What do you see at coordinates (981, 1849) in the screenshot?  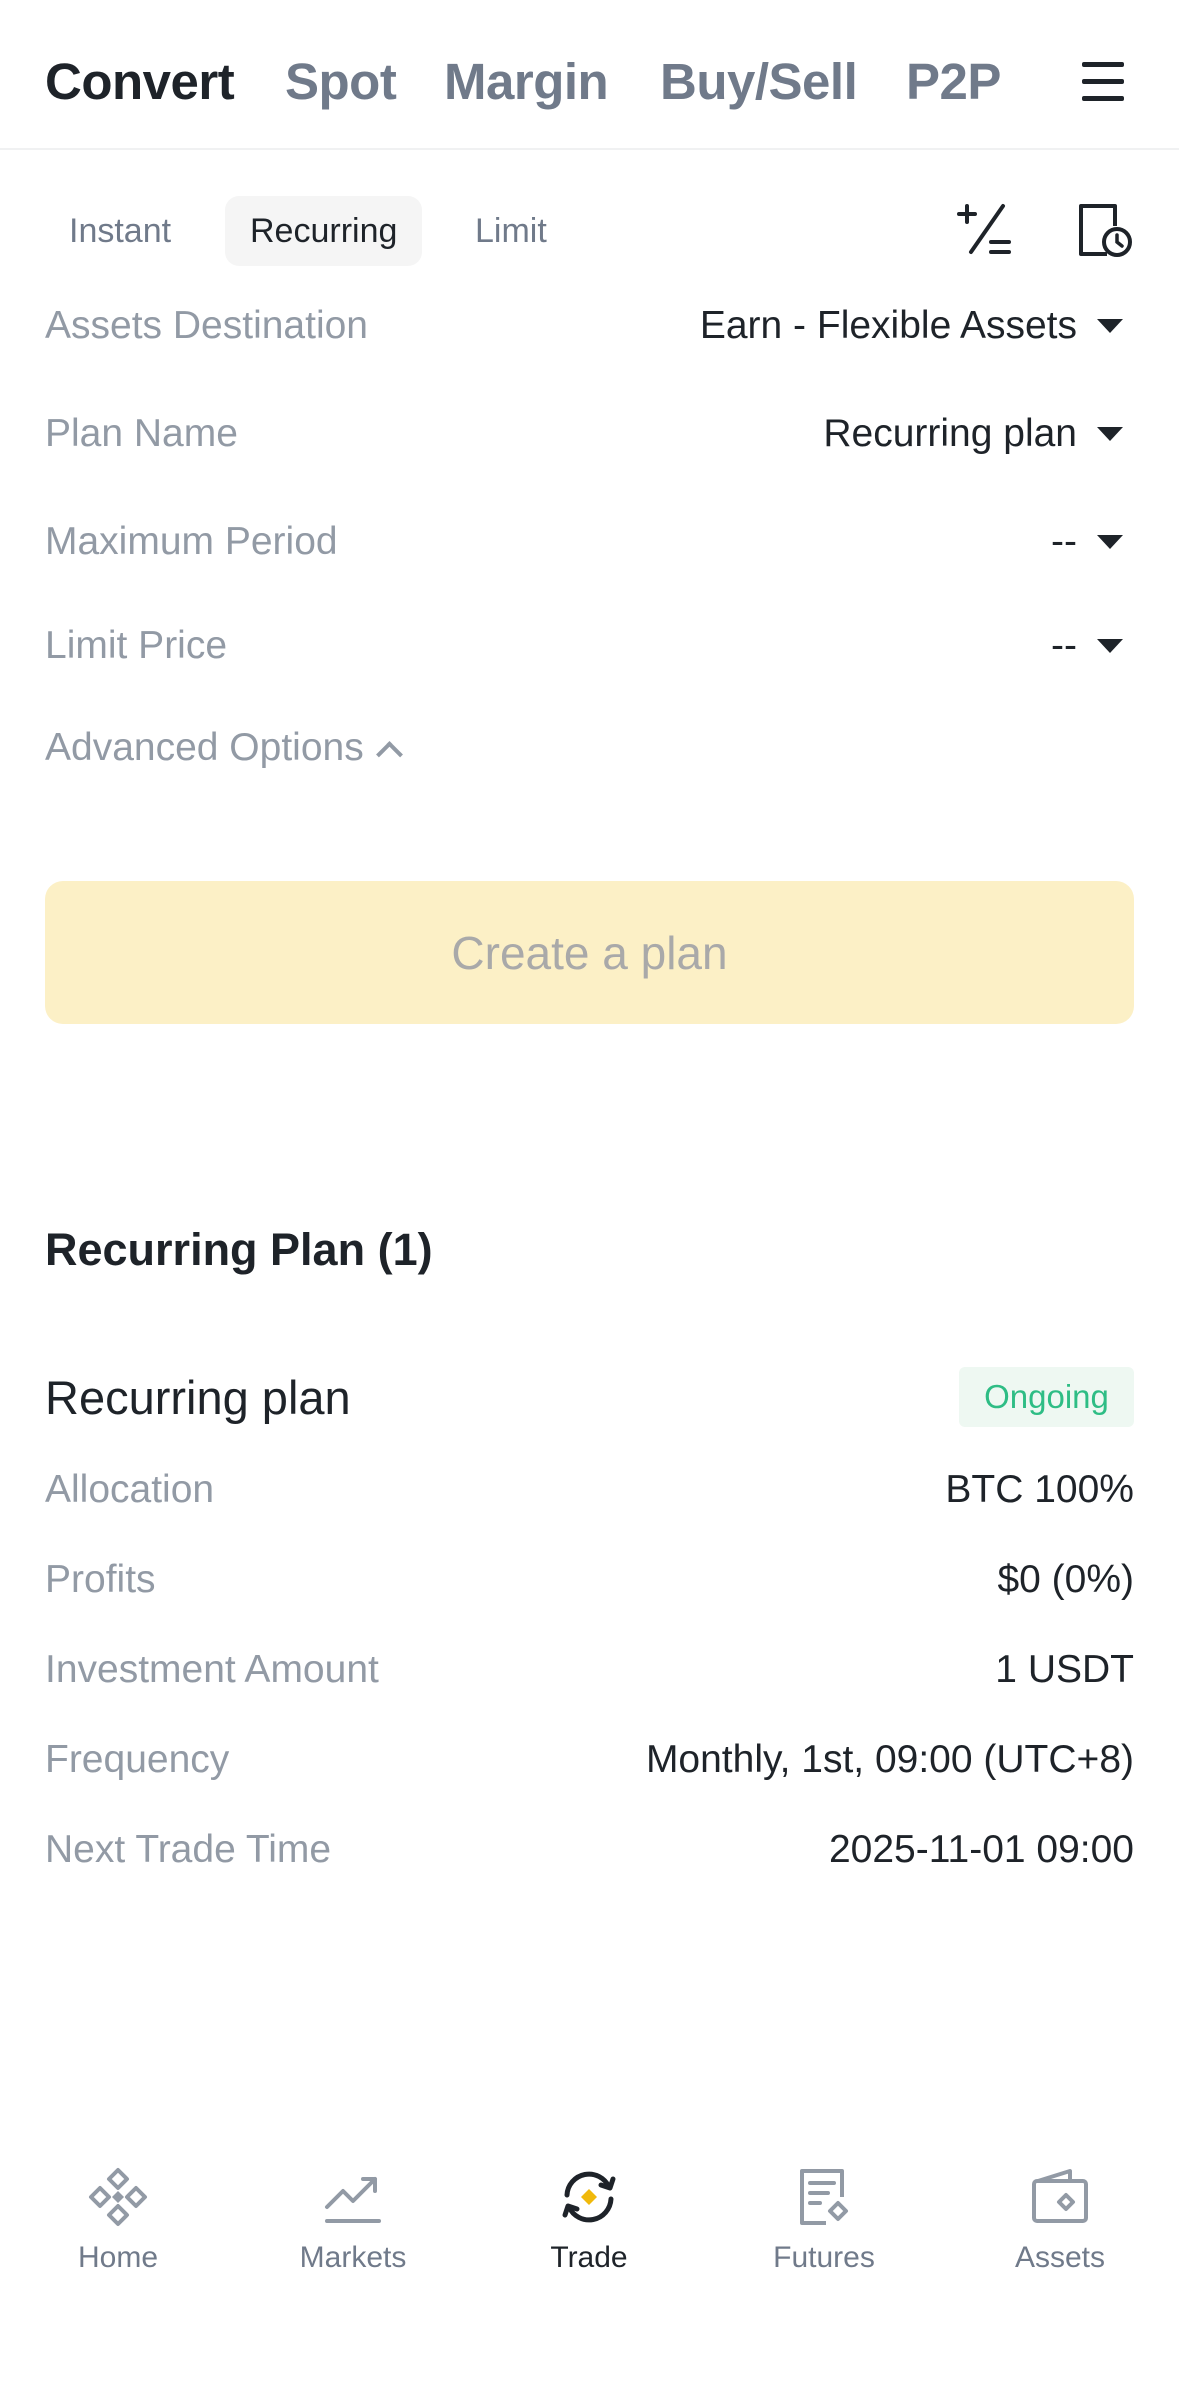 I see `next-trade-time-value: 2025-11-01 09:00` at bounding box center [981, 1849].